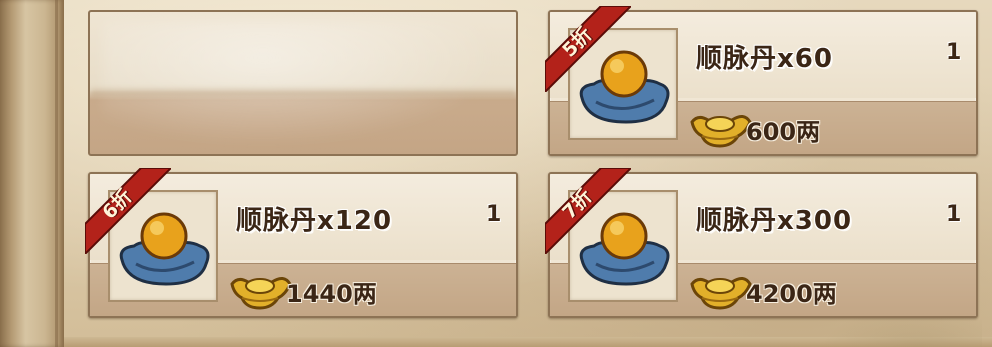  Describe the element at coordinates (791, 294) in the screenshot. I see `item-price: 4200两` at that location.